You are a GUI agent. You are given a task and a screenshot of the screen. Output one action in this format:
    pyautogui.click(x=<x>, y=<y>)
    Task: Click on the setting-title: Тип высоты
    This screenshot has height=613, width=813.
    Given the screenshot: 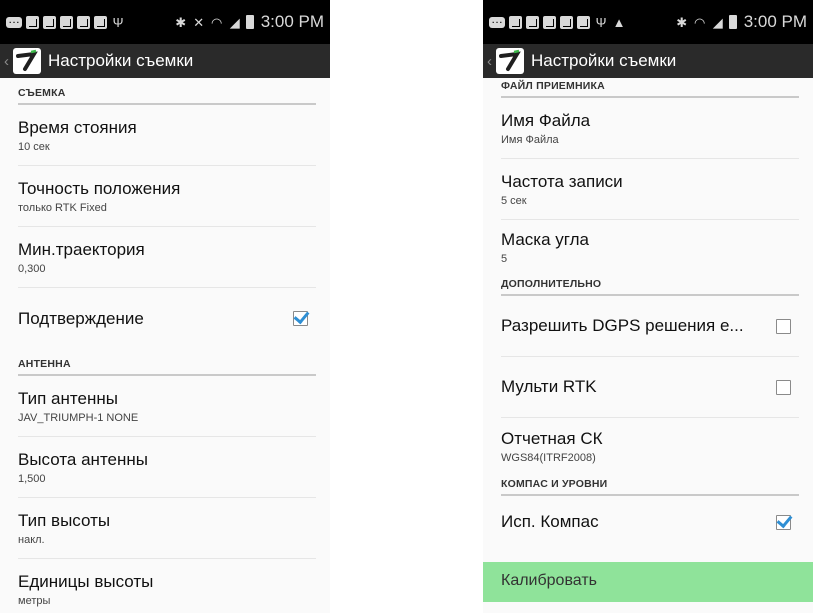 What is the action you would take?
    pyautogui.click(x=64, y=520)
    